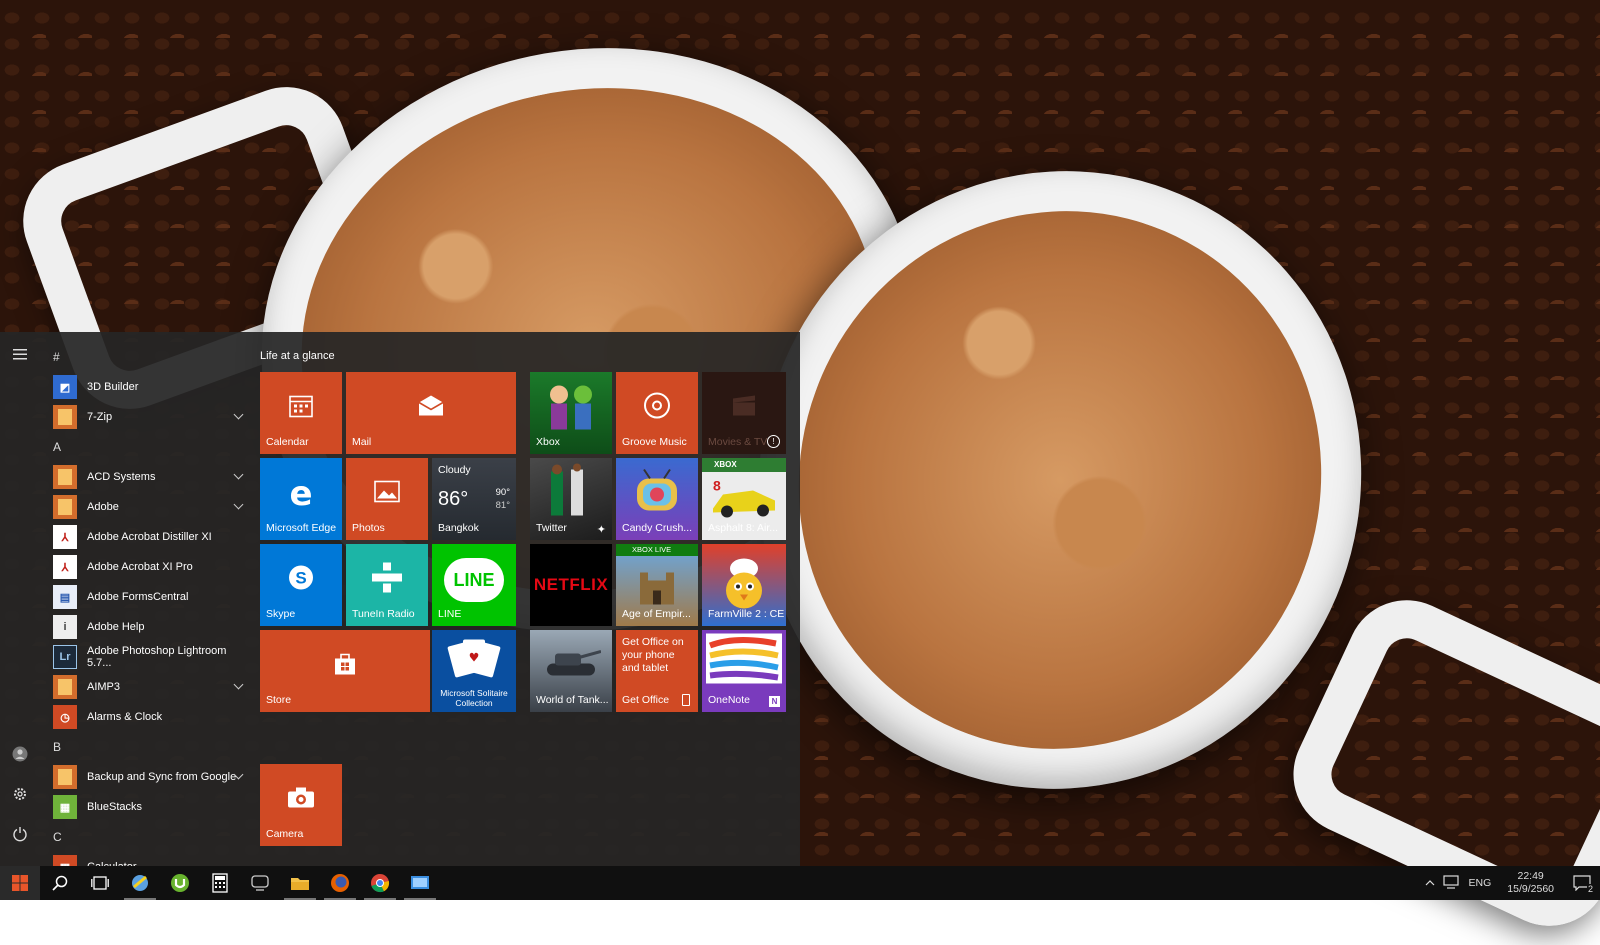  I want to click on tile-weather: Cloudy 86° 90° 81° Bangkok, so click(474, 499).